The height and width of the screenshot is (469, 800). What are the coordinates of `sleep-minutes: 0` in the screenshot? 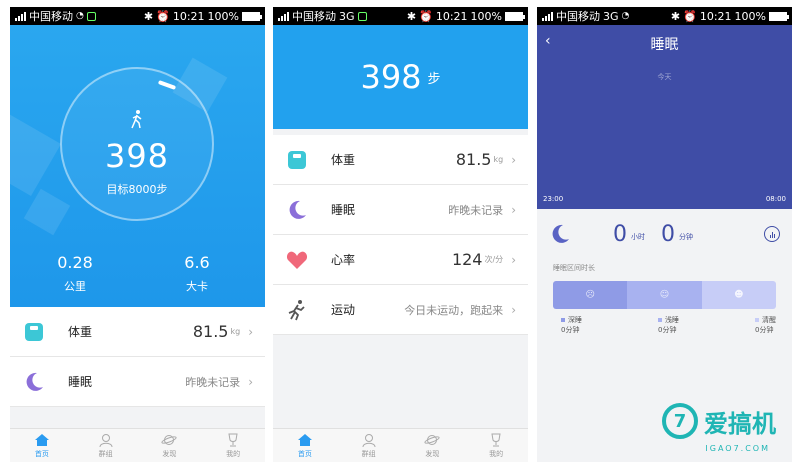 It's located at (668, 234).